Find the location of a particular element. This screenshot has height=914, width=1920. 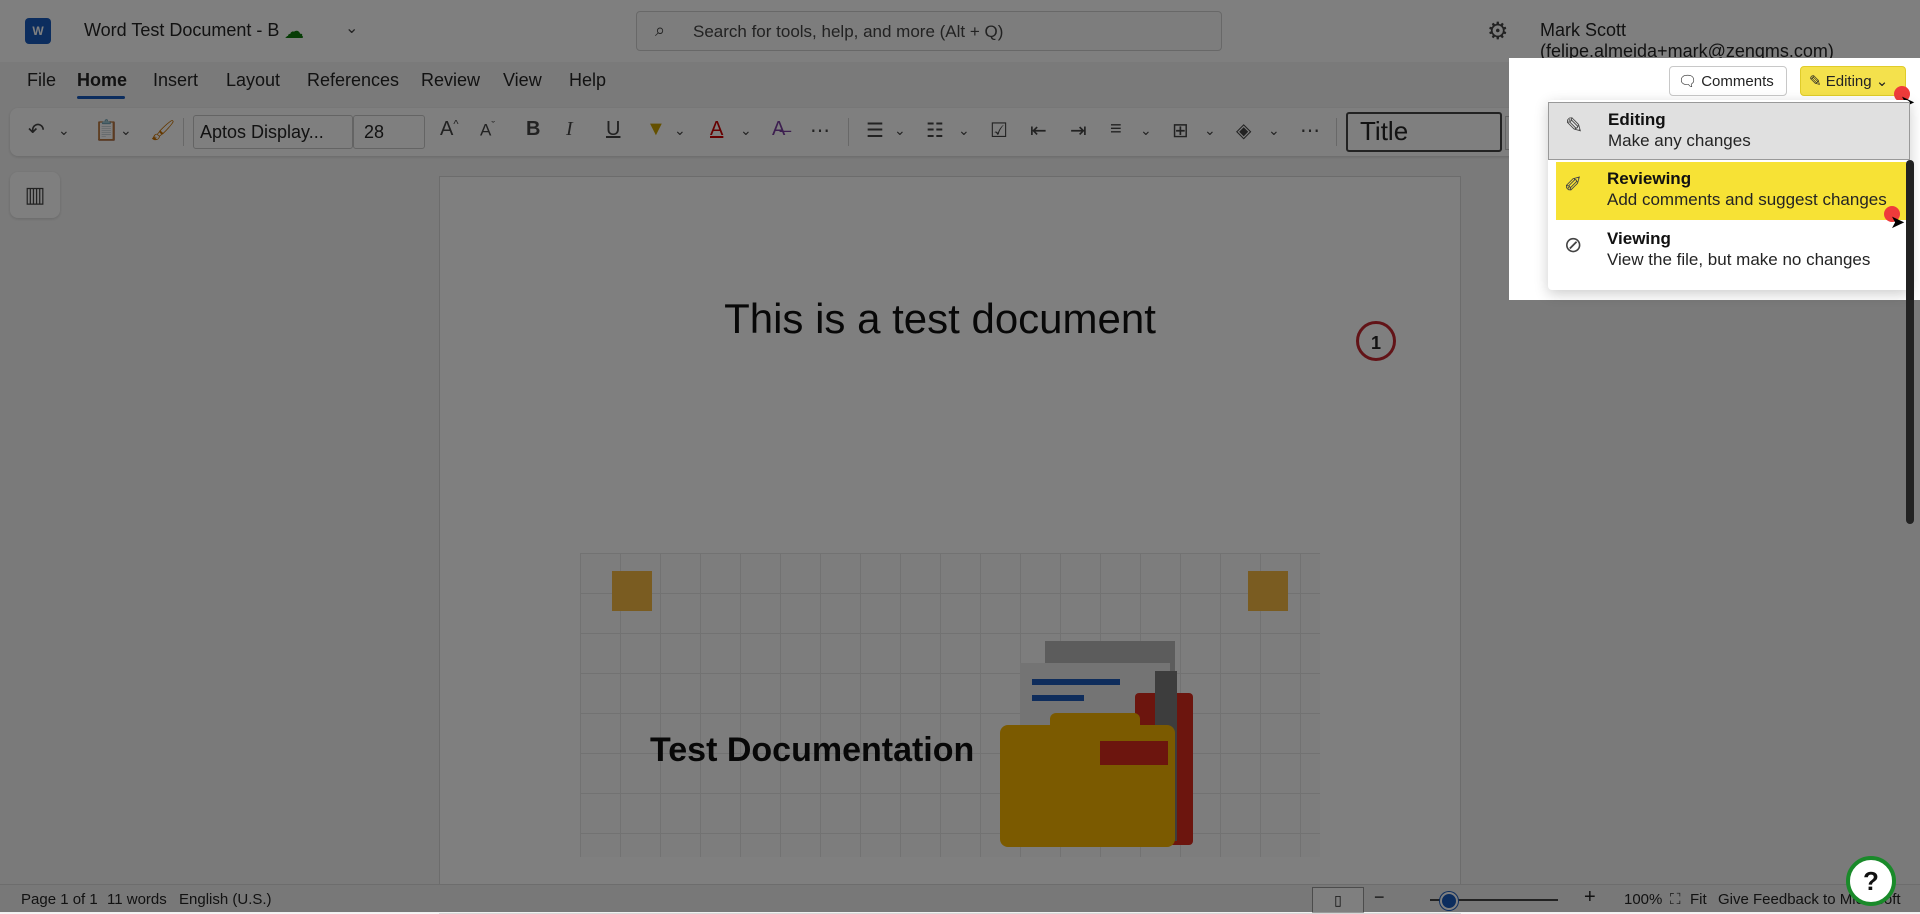

chevron-down-icon: ⌄ is located at coordinates (1882, 81).